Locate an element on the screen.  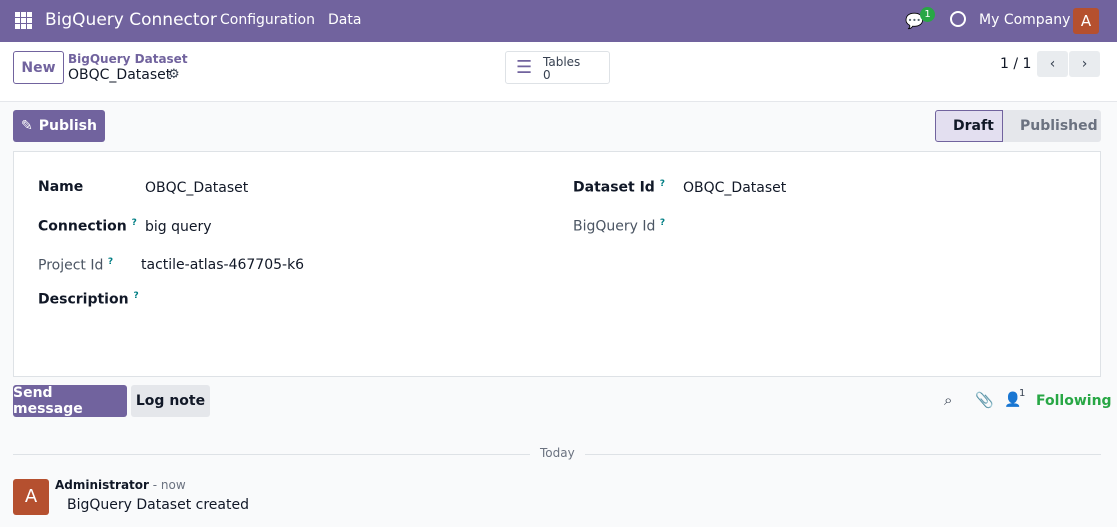
project-label-text: Project Id is located at coordinates (71, 265).